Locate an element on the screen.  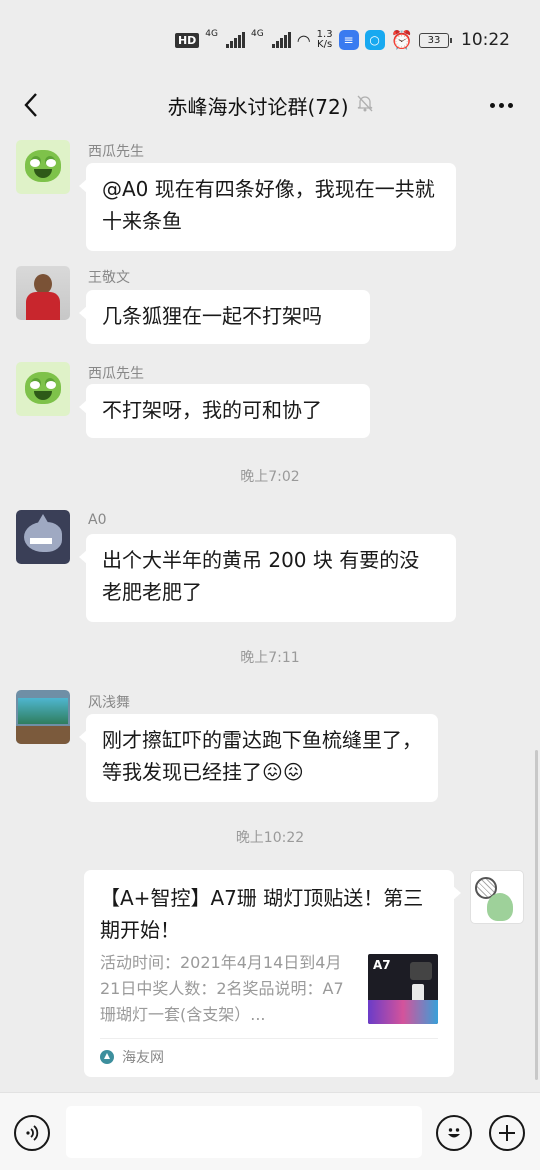
network-speed-unit: K/s is located at coordinates (325, 44).